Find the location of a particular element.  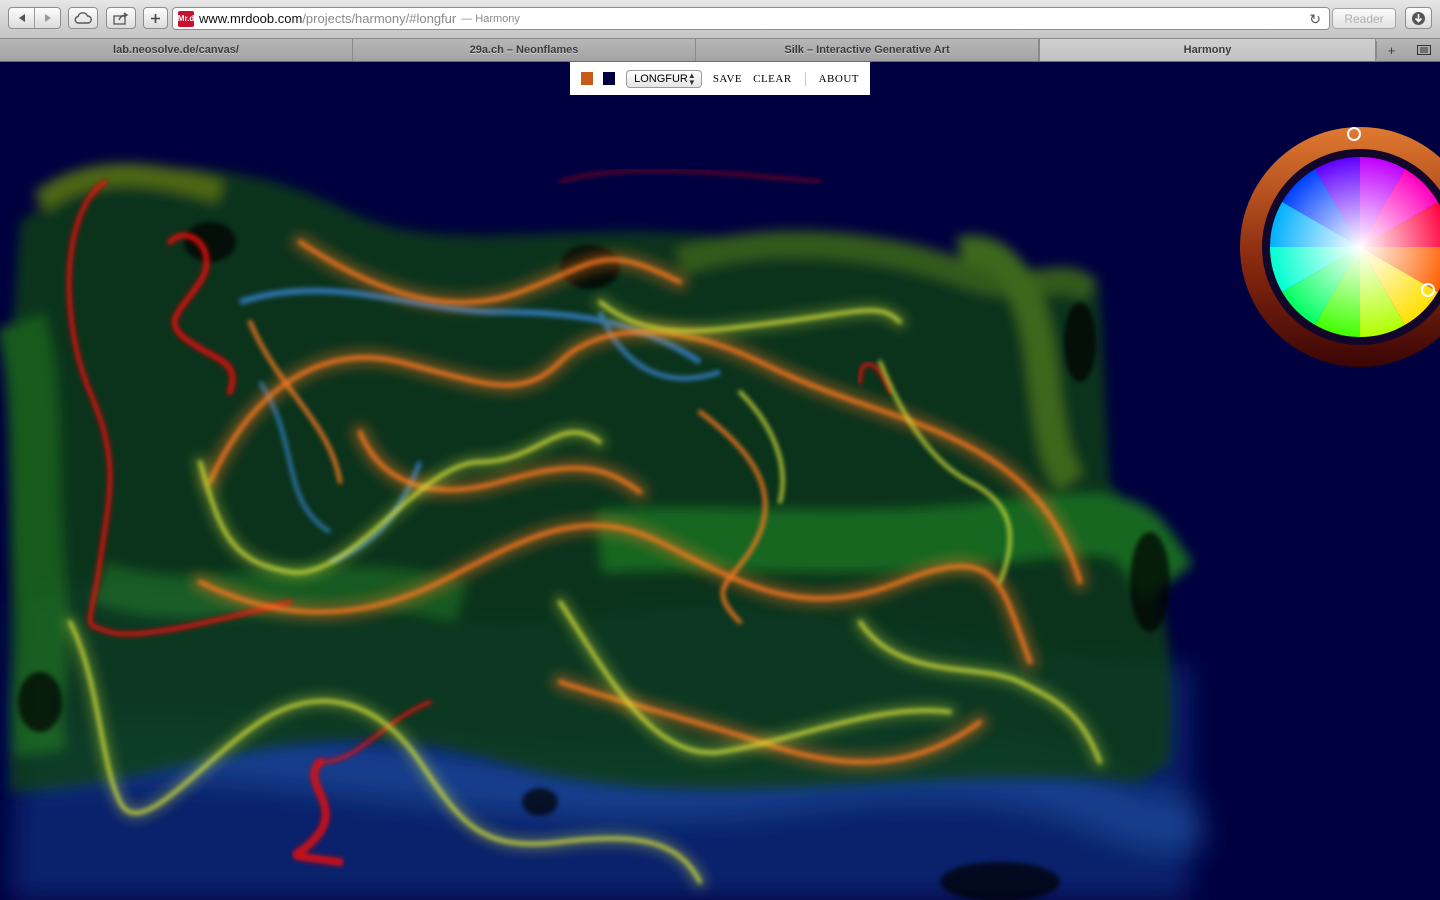

foreground-color-swatch is located at coordinates (587, 78).